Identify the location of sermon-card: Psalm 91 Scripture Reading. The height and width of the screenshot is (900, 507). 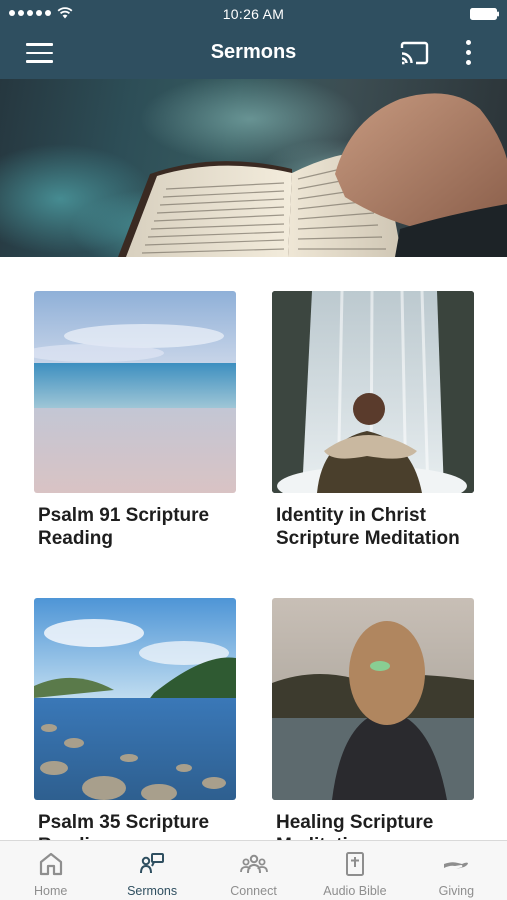
(135, 420).